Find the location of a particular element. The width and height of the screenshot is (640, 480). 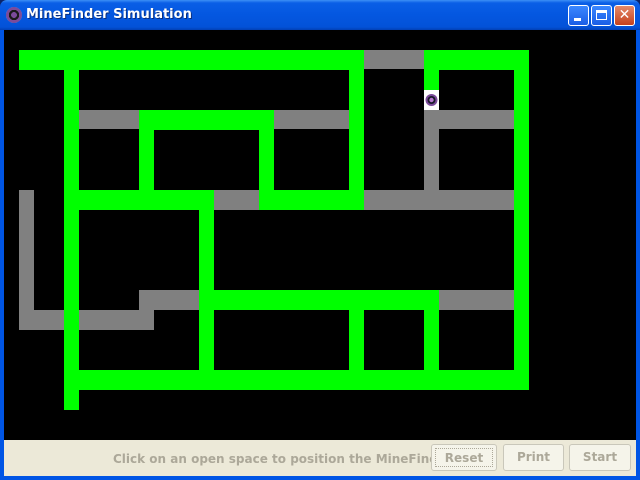

minefinder-robot is located at coordinates (431, 100).